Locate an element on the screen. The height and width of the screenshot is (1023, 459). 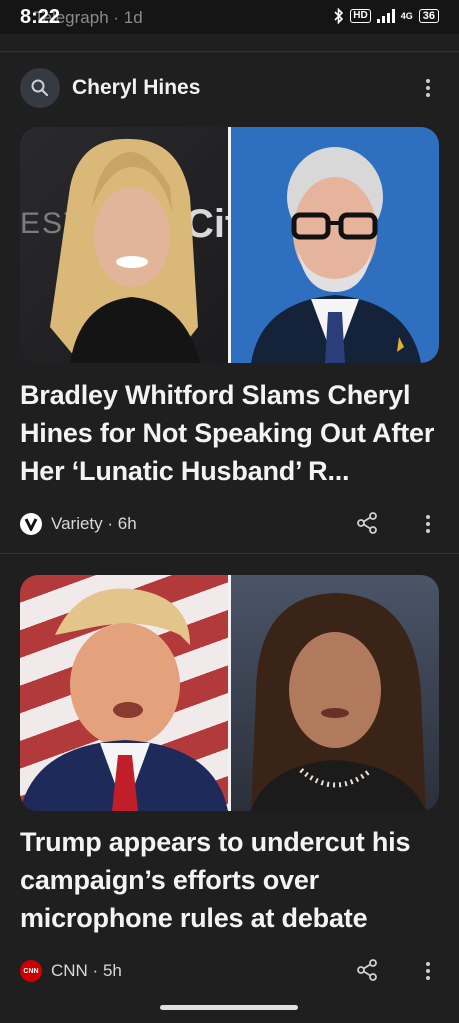
article-source-label: CNN · 5h is located at coordinates (86, 970).